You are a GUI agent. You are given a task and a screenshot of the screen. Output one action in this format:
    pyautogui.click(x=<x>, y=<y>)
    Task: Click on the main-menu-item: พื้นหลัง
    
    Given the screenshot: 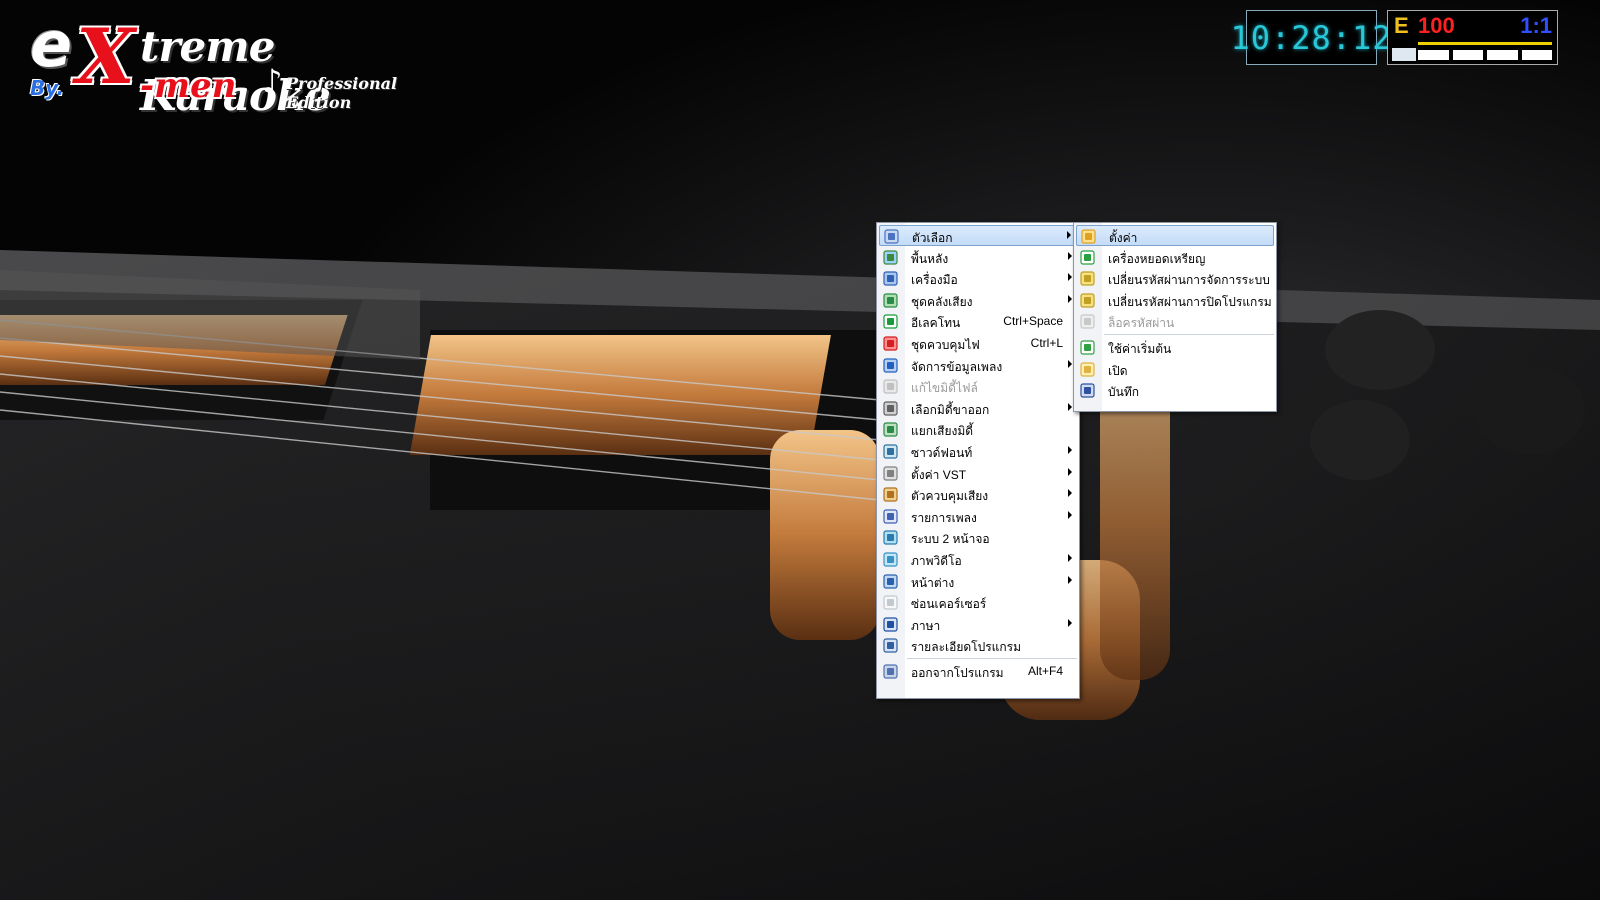 What is the action you would take?
    pyautogui.click(x=978, y=257)
    